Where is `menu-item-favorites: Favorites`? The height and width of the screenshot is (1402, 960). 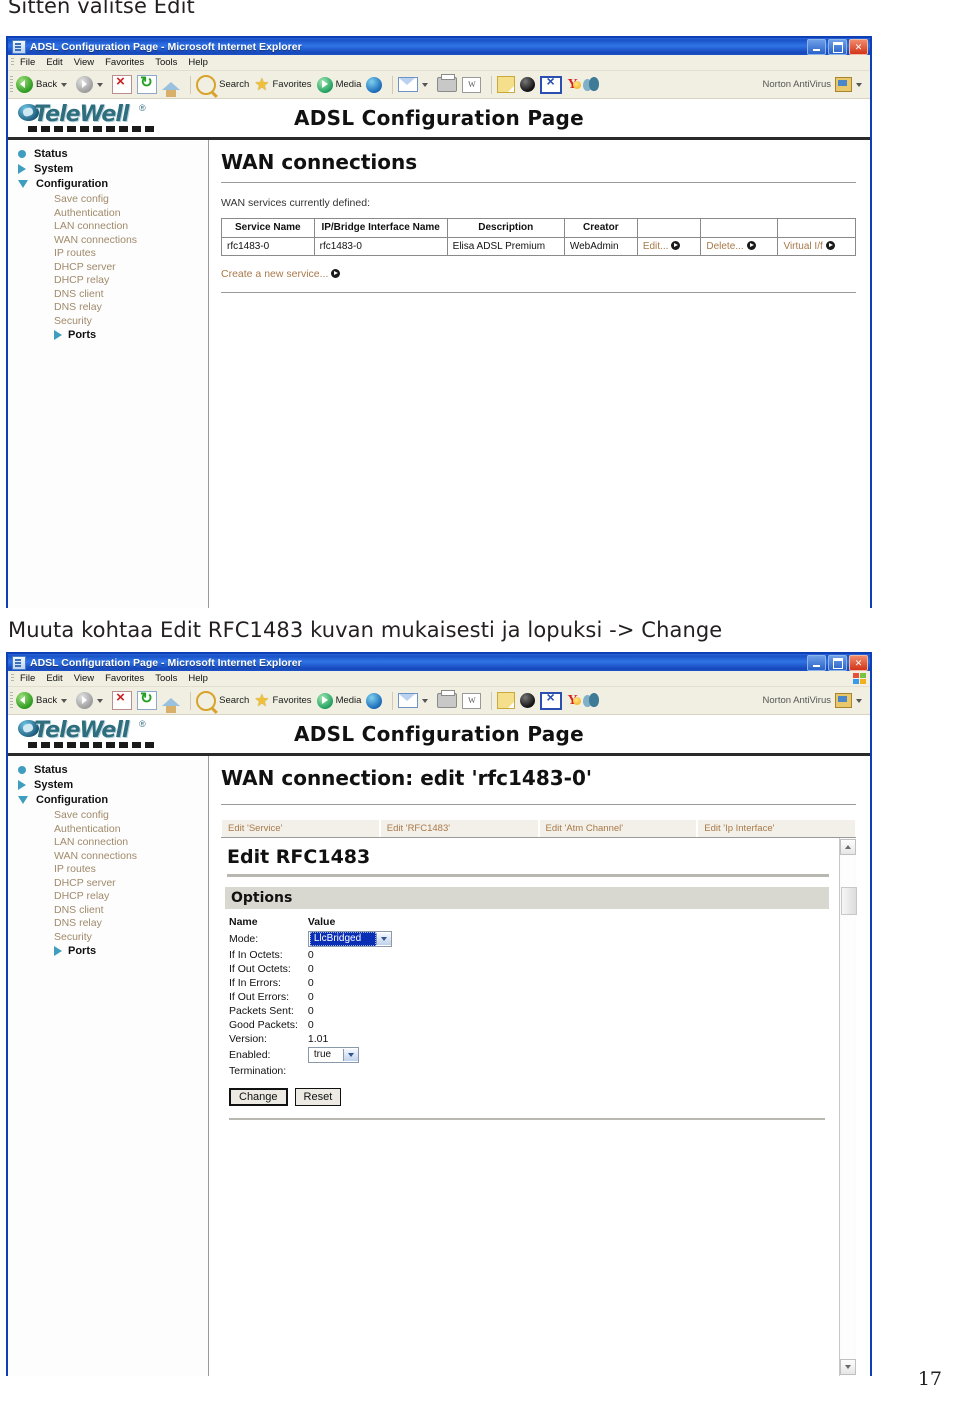
menu-item-favorites: Favorites is located at coordinates (124, 62).